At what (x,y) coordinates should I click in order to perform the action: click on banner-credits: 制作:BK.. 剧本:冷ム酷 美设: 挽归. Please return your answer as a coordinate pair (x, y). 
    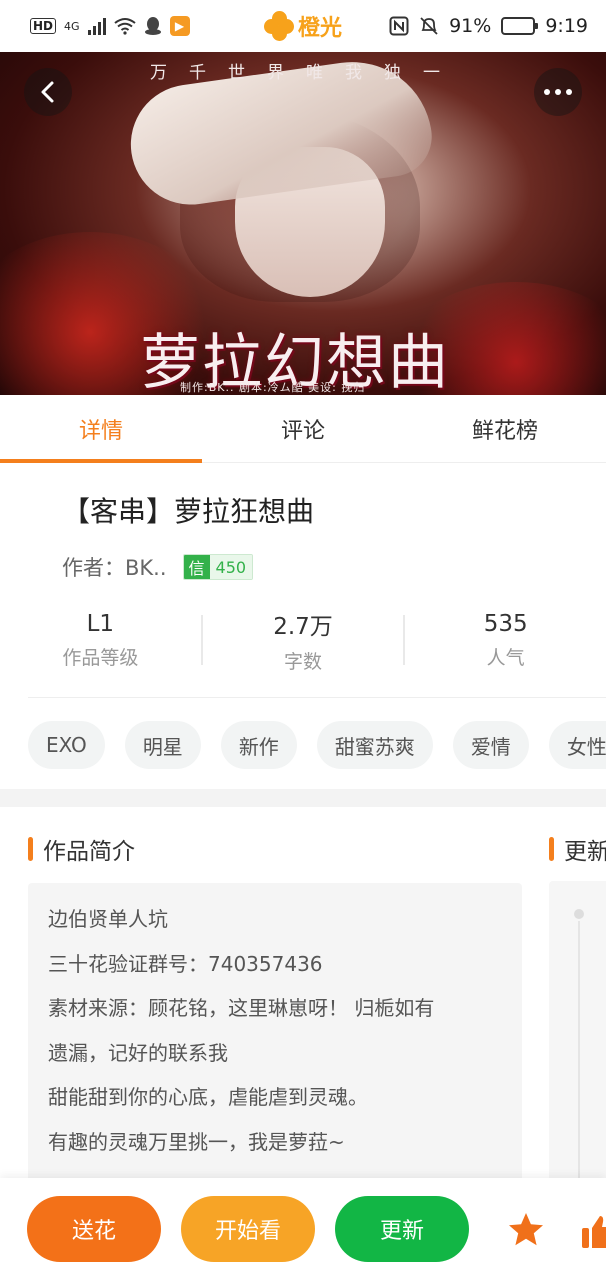
    Looking at the image, I should click on (273, 387).